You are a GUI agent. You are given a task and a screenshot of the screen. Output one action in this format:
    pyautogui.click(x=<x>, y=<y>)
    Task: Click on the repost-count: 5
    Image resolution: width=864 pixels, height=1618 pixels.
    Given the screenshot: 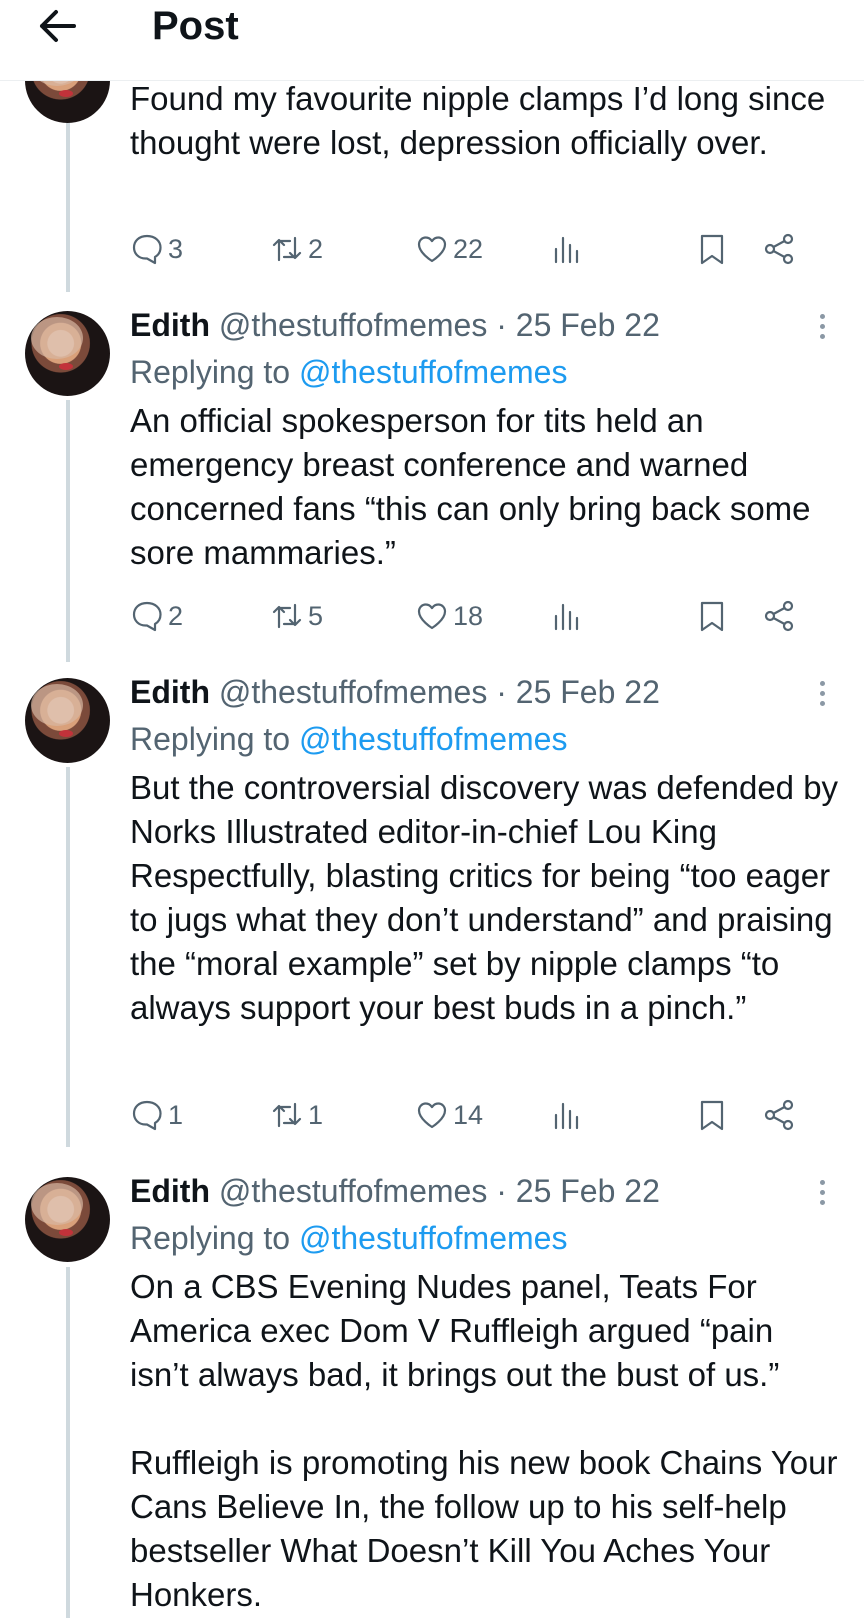 What is the action you would take?
    pyautogui.click(x=316, y=615)
    